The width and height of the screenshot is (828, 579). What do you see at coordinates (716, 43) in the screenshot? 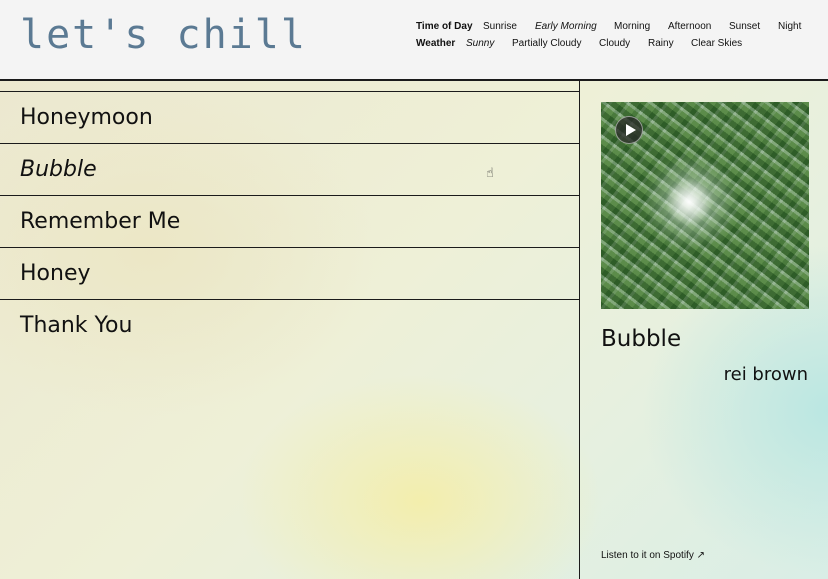
I see `filter-option-clear-skies: Clear Skies` at bounding box center [716, 43].